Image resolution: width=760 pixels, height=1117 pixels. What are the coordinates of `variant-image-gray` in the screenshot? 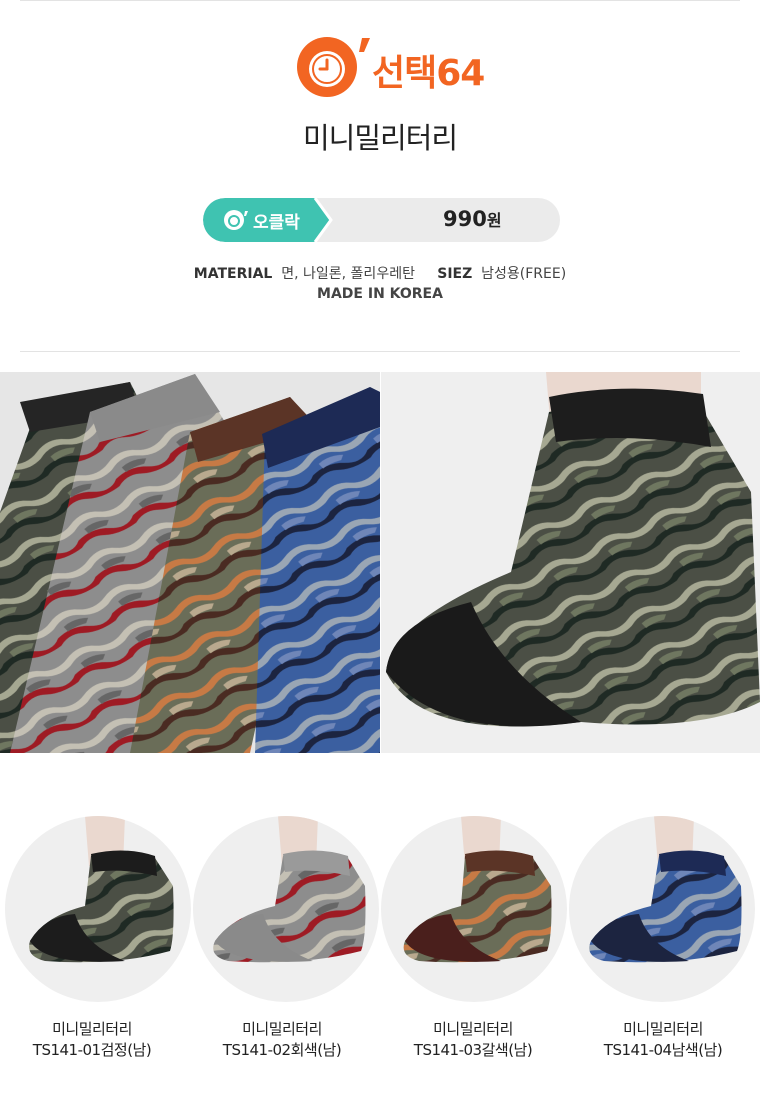 It's located at (286, 909).